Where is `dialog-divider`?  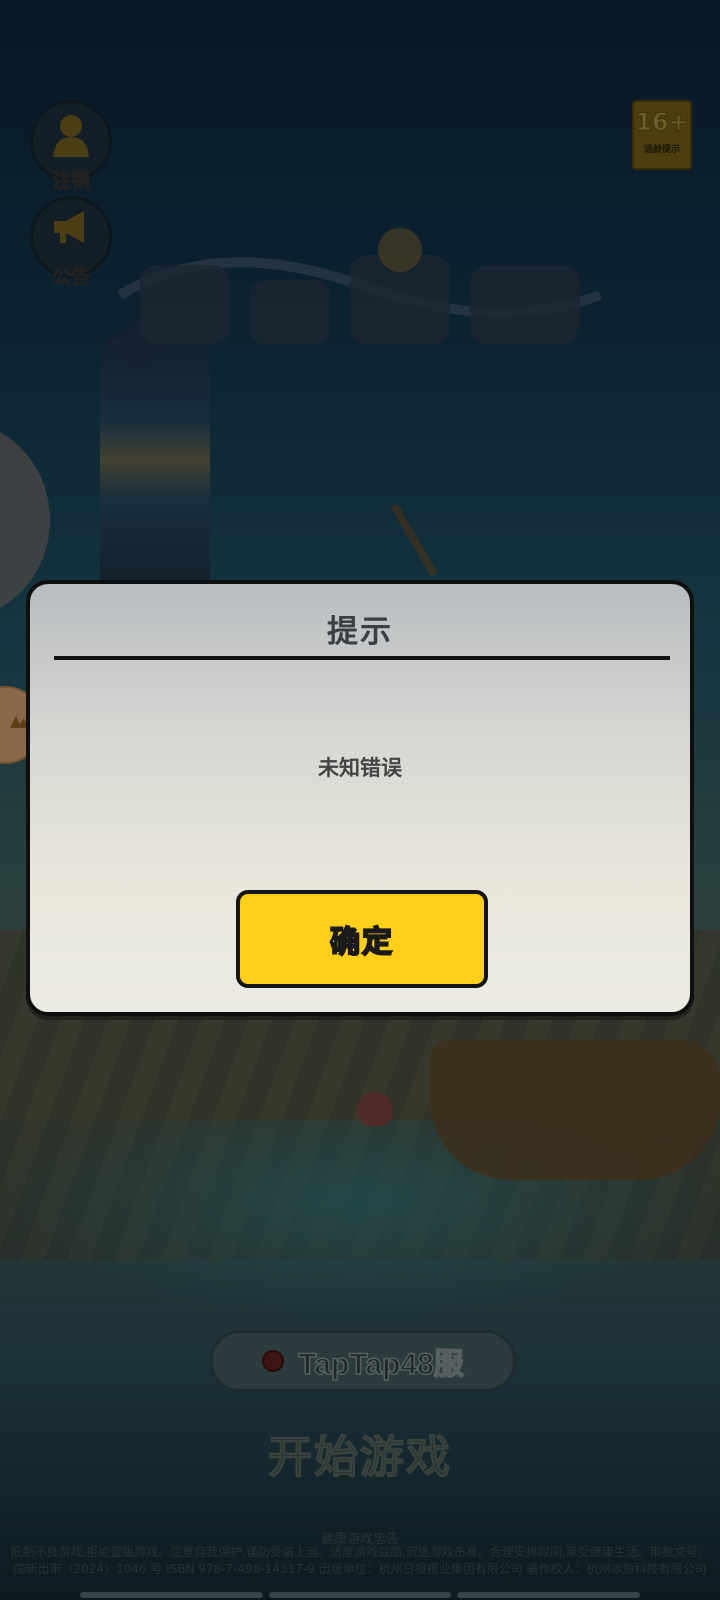 dialog-divider is located at coordinates (362, 658).